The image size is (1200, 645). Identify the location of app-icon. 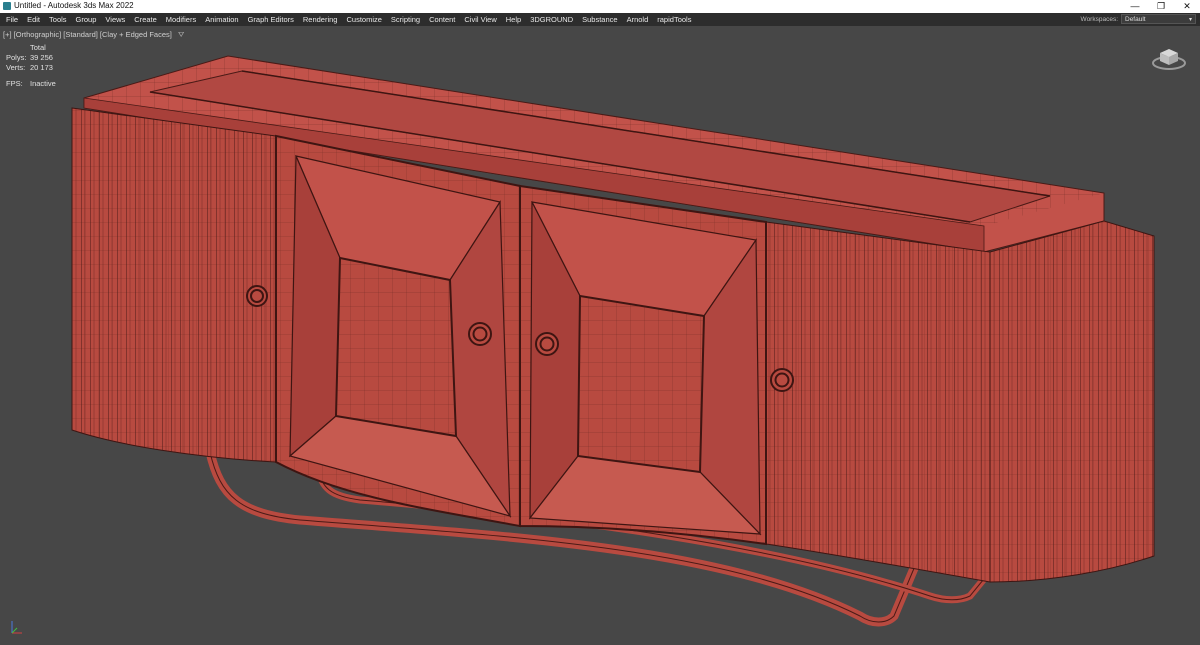
(7, 6).